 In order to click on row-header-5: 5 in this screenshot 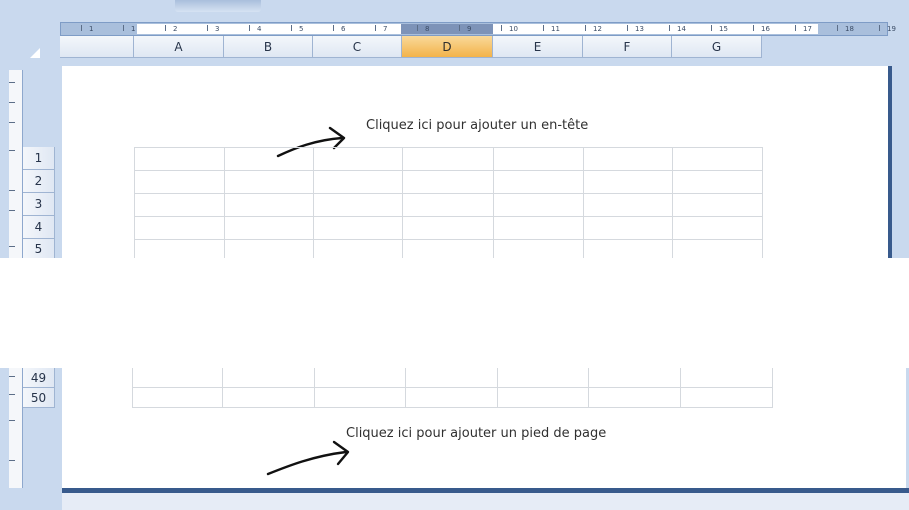, I will do `click(39, 248)`.